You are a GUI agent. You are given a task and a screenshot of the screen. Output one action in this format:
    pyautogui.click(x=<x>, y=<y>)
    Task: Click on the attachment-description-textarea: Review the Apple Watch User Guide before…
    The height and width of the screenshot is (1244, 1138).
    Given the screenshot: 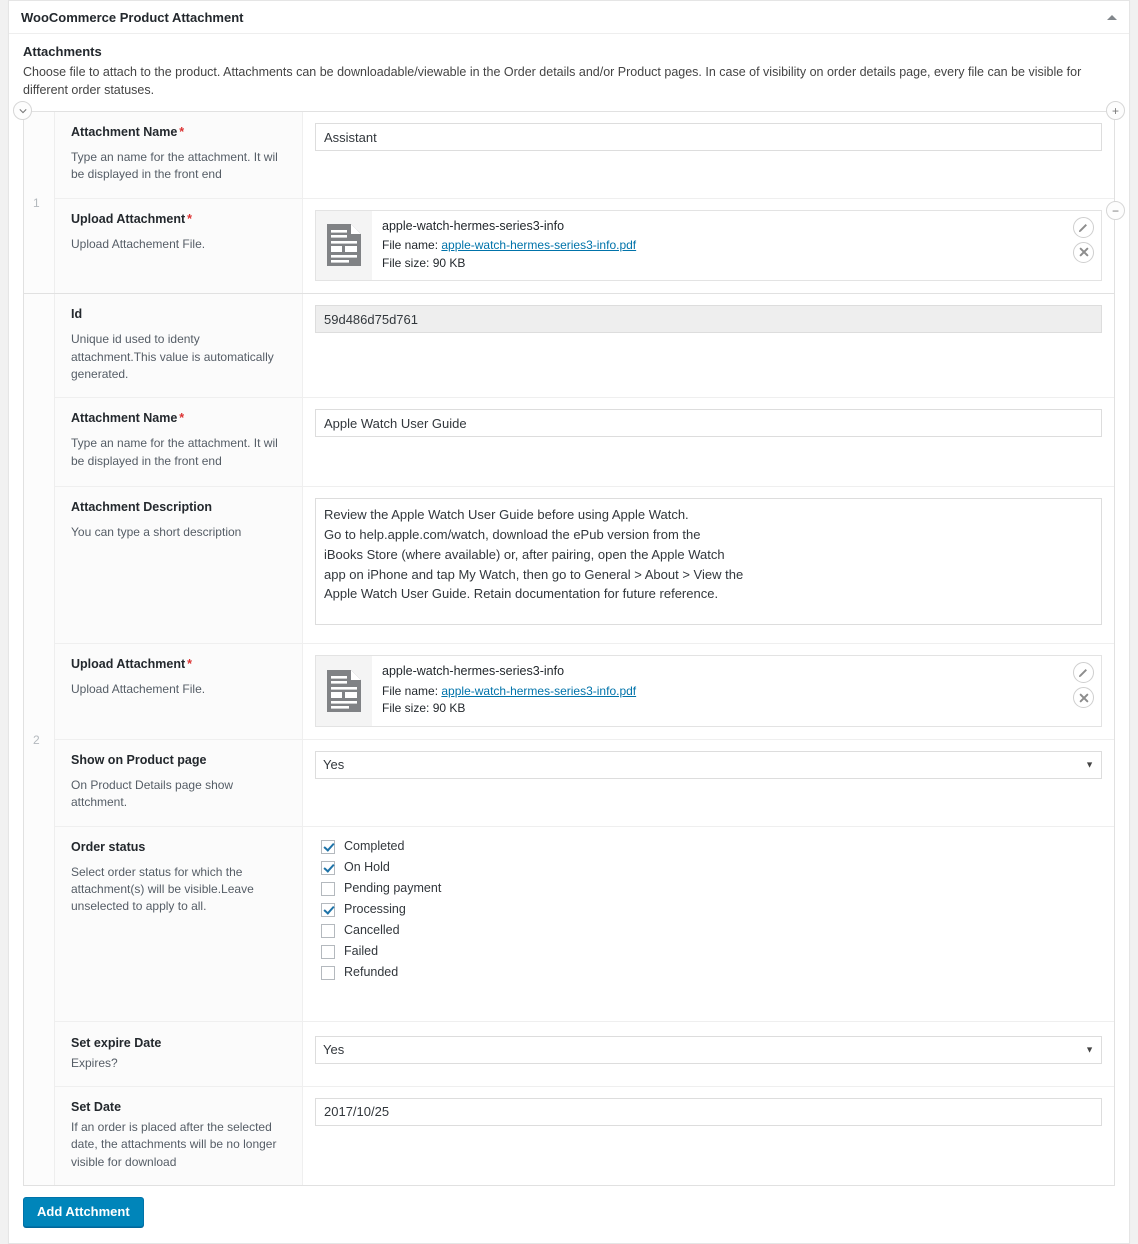 What is the action you would take?
    pyautogui.click(x=708, y=562)
    